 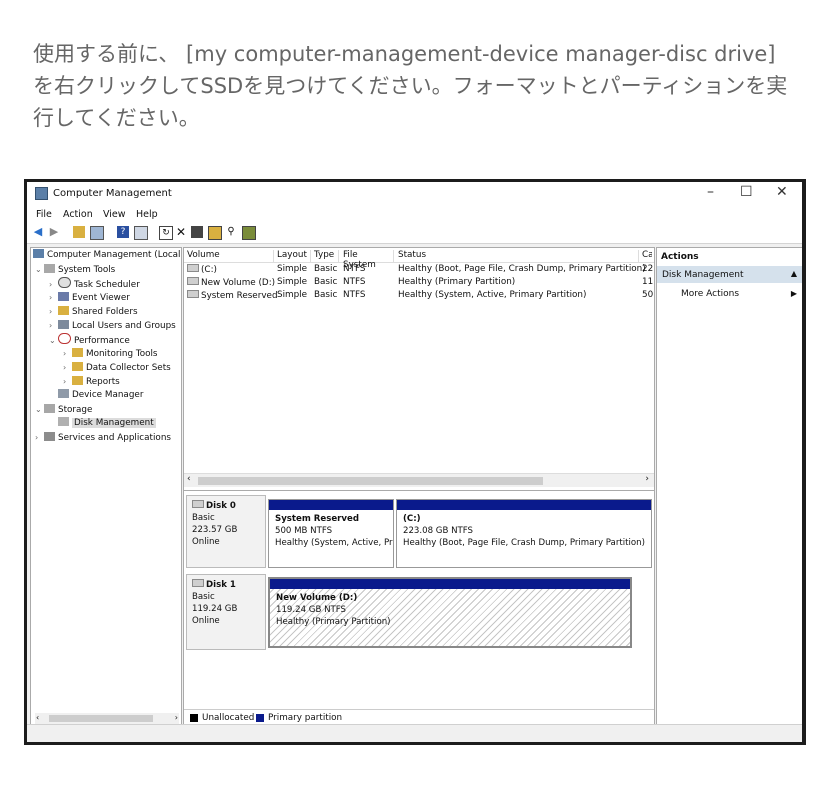 What do you see at coordinates (107, 255) in the screenshot?
I see `tree-item-computer-management: Computer Management (Local` at bounding box center [107, 255].